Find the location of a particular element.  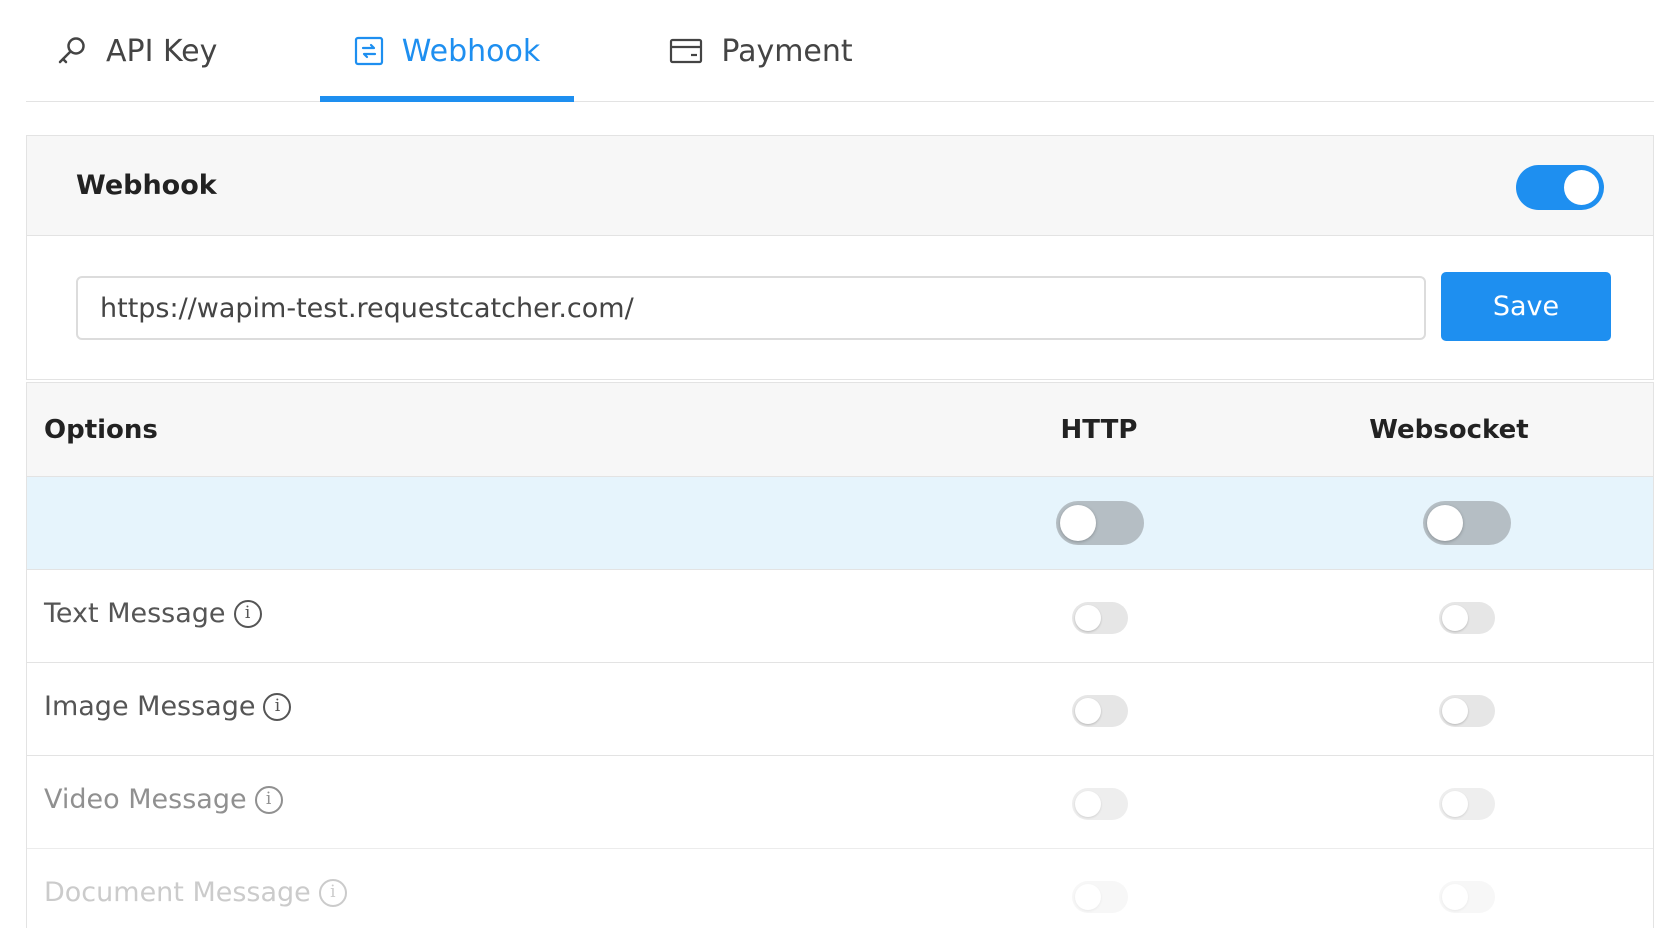

option-label: Text Message i is located at coordinates (153, 613).